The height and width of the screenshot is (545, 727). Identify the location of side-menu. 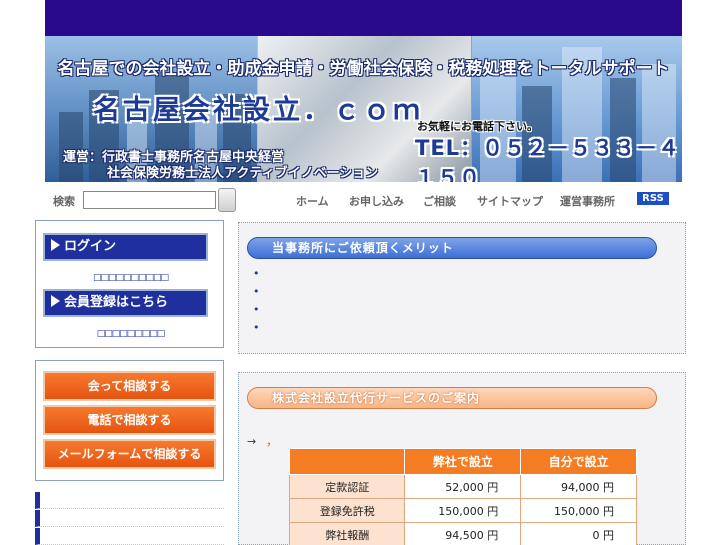
(129, 518).